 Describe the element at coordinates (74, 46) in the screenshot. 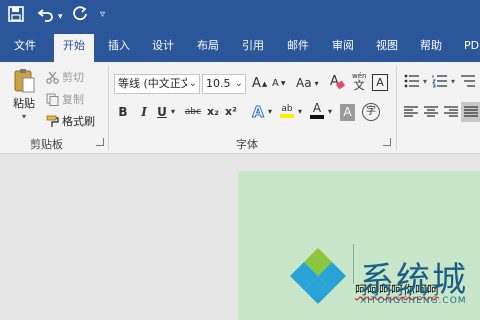

I see `tab-home: 开始` at that location.